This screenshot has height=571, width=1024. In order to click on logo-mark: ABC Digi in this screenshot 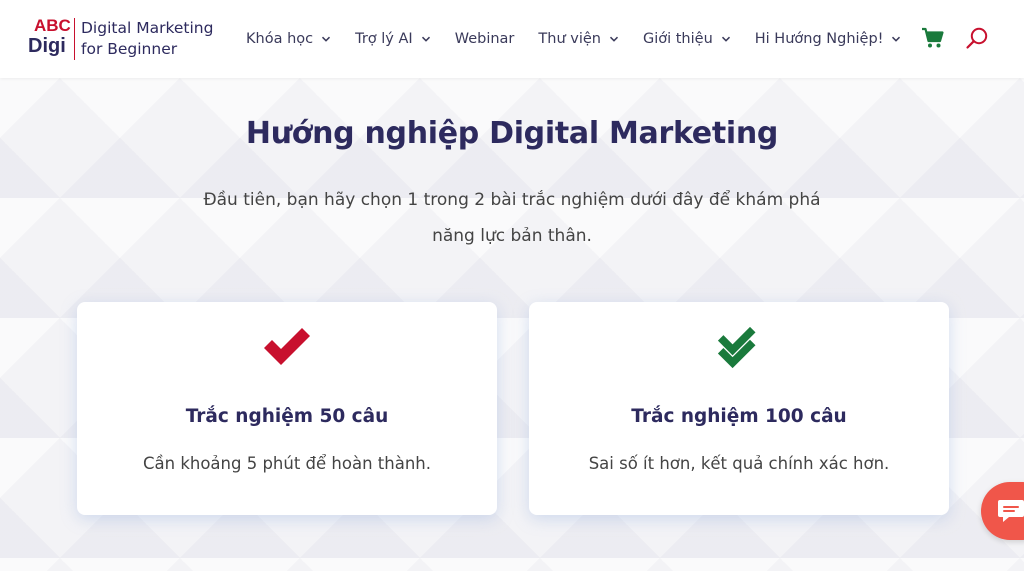, I will do `click(50, 39)`.